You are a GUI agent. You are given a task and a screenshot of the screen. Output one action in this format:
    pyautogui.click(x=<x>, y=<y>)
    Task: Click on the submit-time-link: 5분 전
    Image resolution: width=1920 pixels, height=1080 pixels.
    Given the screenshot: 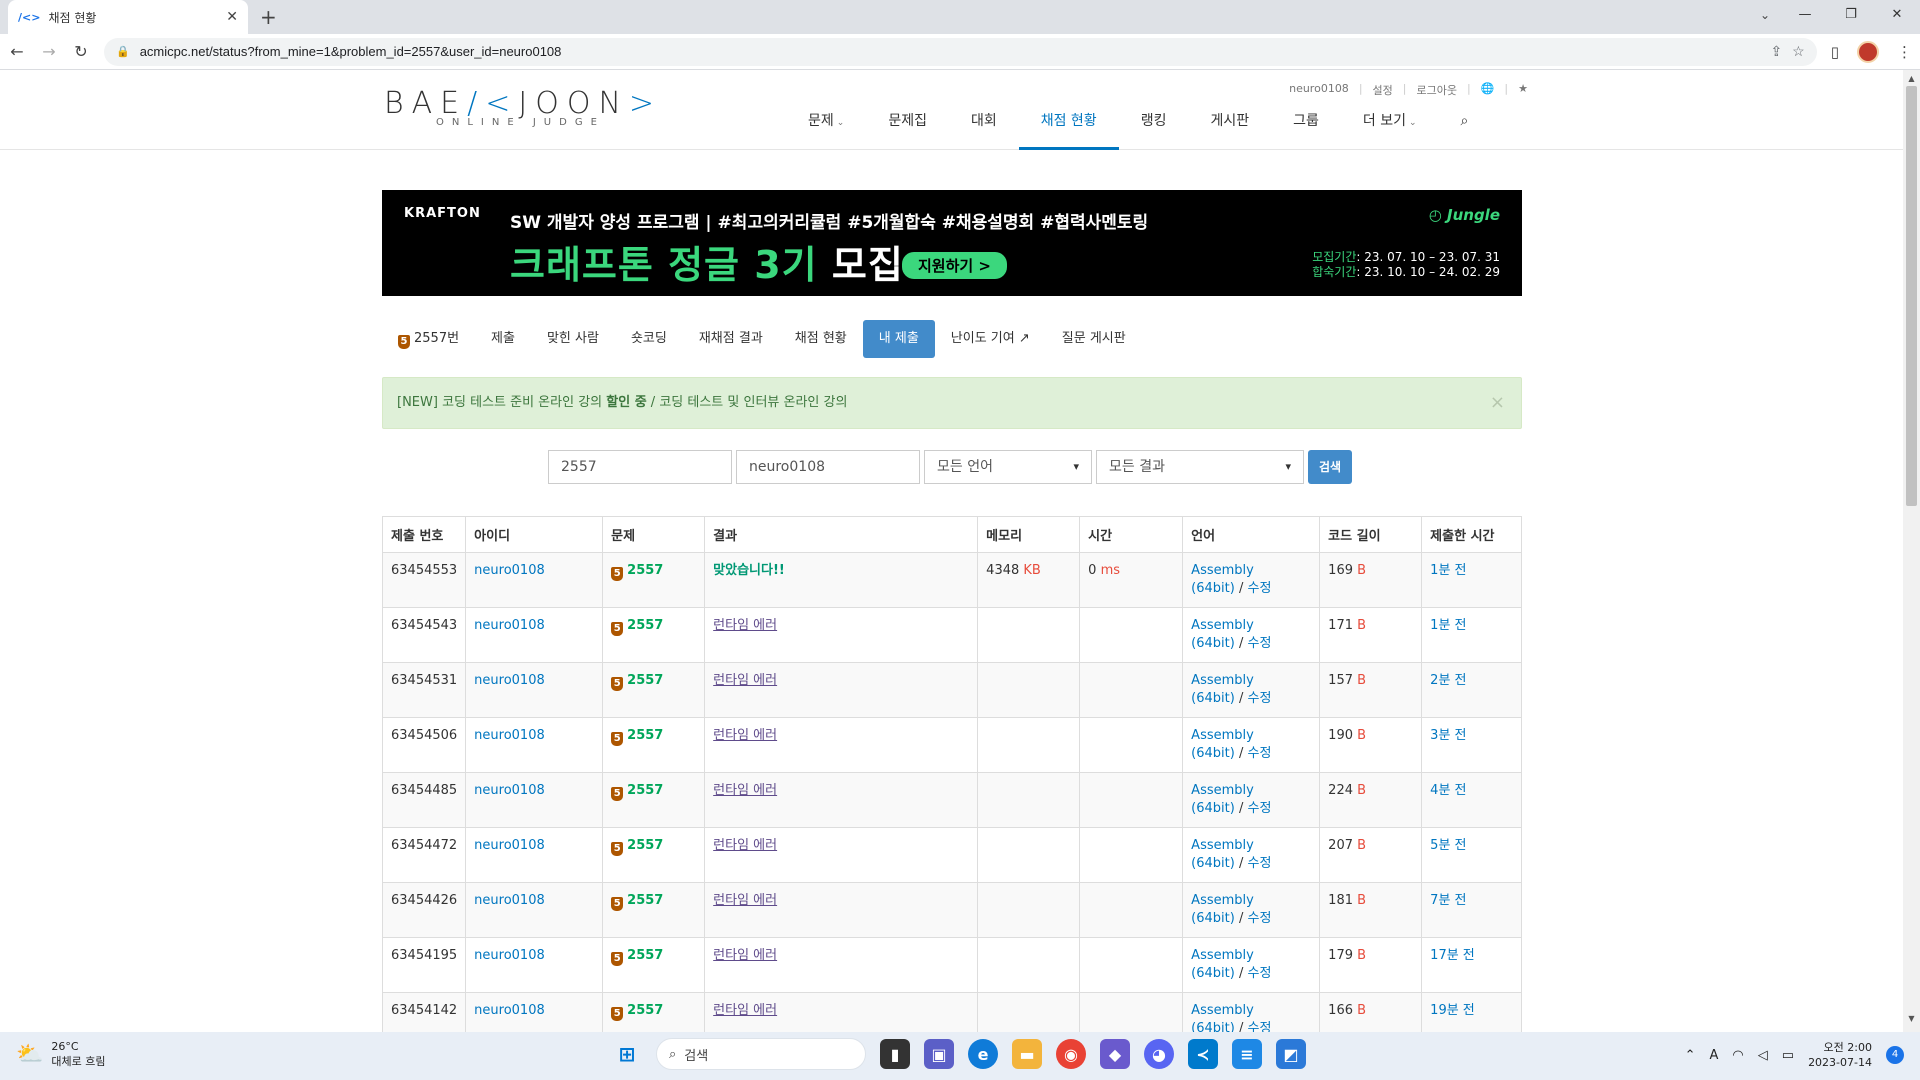 What is the action you would take?
    pyautogui.click(x=1448, y=845)
    